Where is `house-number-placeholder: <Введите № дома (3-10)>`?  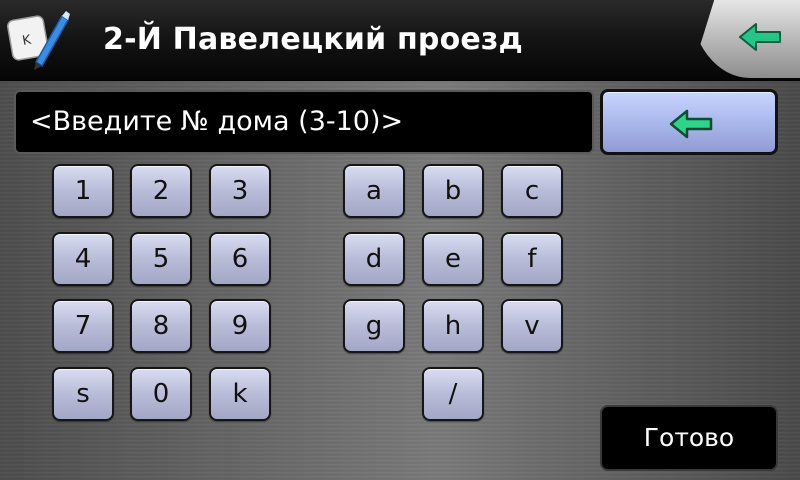 house-number-placeholder: <Введите № дома (3-10)> is located at coordinates (217, 121).